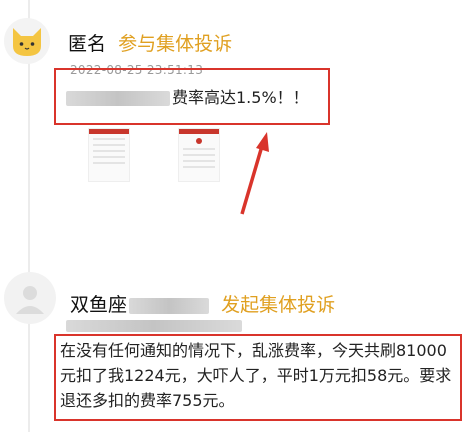 The image size is (465, 432). What do you see at coordinates (118, 98) in the screenshot?
I see `redacted-text` at bounding box center [118, 98].